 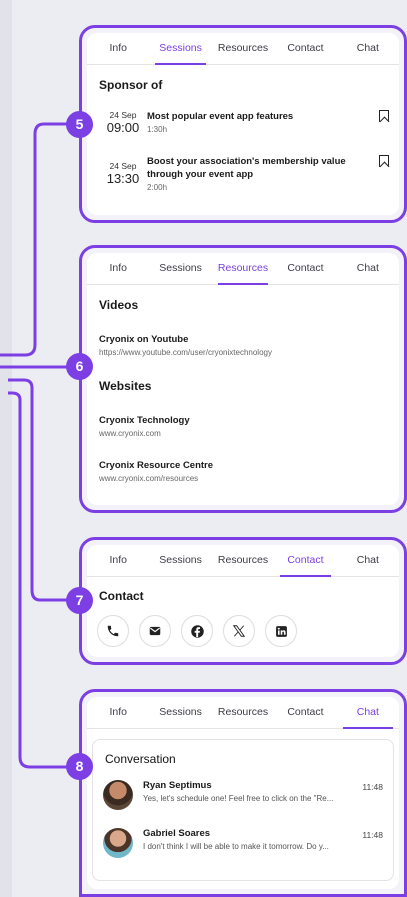 I want to click on websites-heading: Websites, so click(x=125, y=386).